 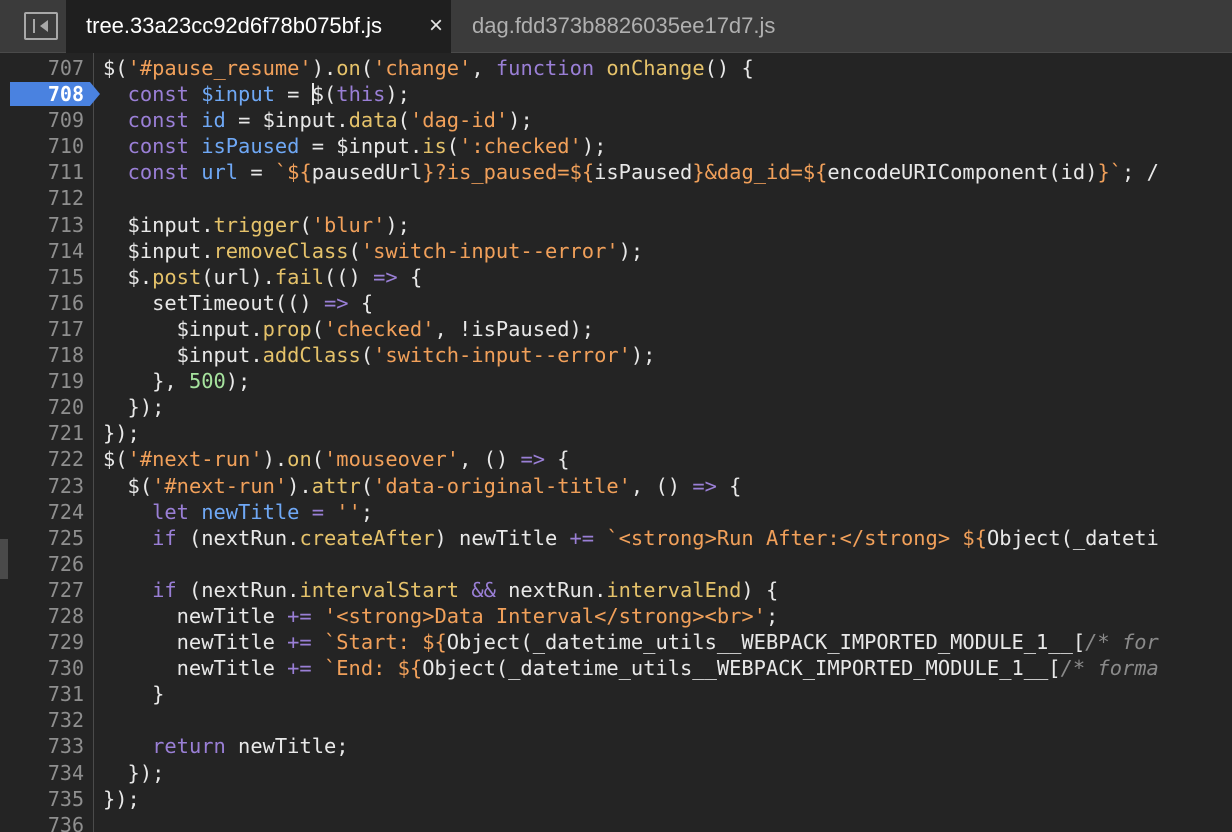 I want to click on code-token: /* forma, so click(x=1109, y=668).